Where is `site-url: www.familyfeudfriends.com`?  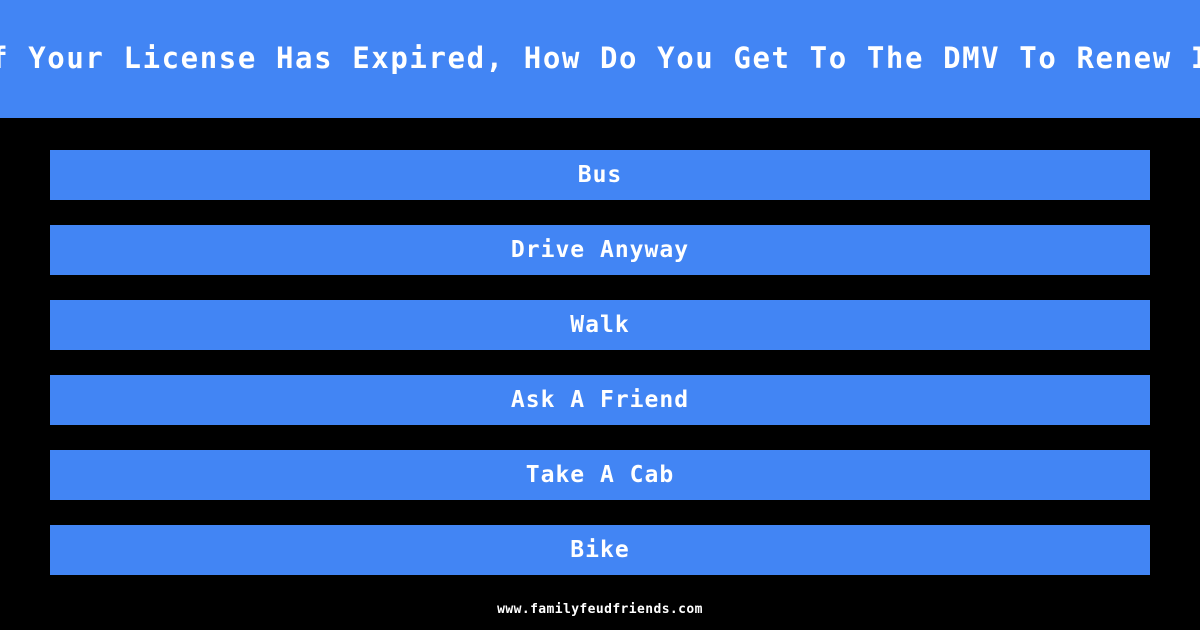 site-url: www.familyfeudfriends.com is located at coordinates (600, 609).